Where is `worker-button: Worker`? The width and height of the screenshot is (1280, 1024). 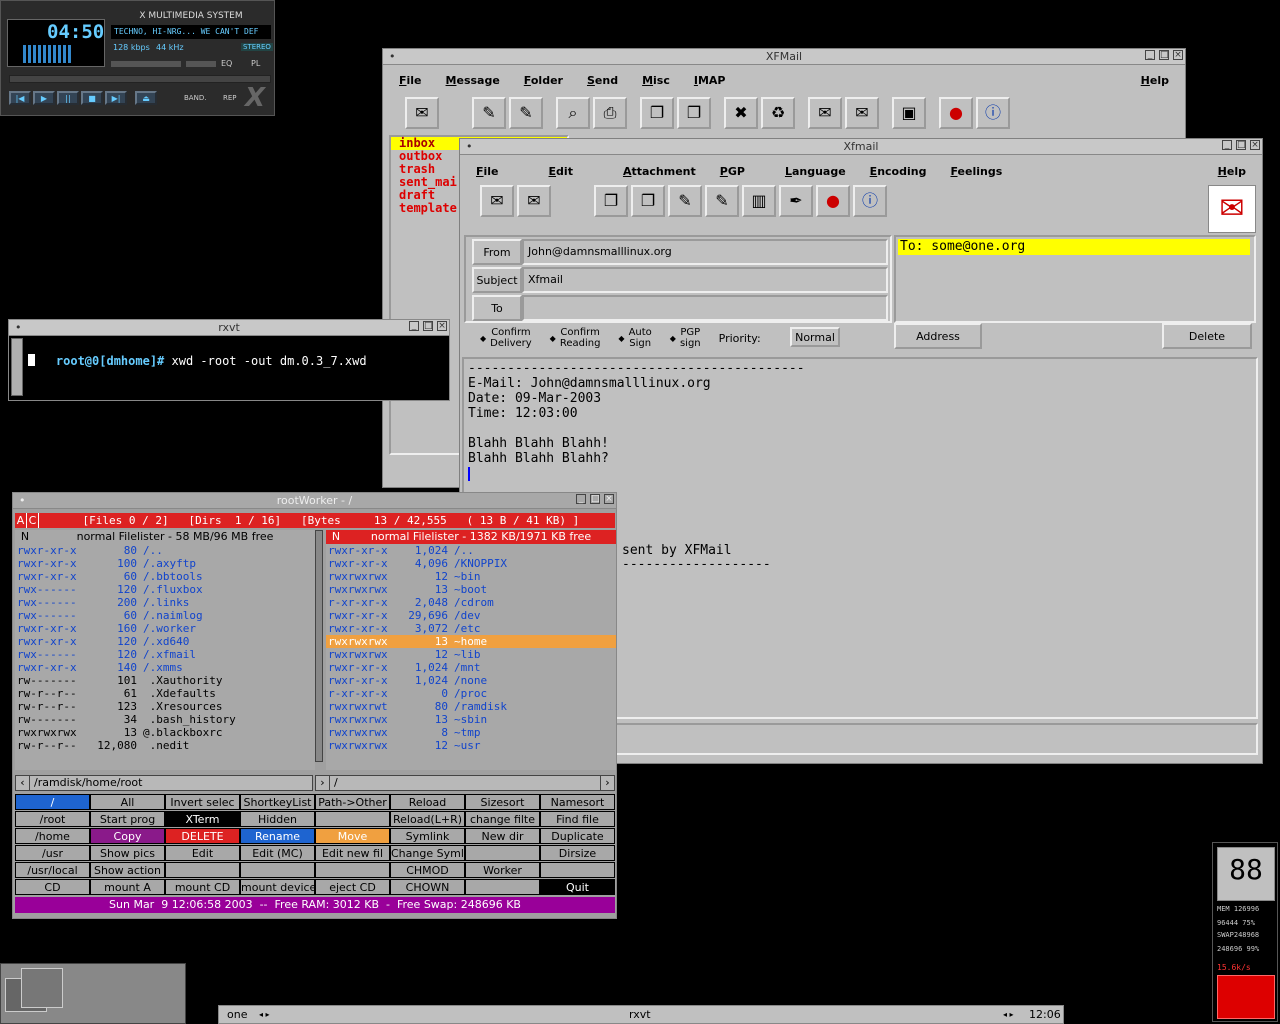 worker-button: Worker is located at coordinates (502, 870).